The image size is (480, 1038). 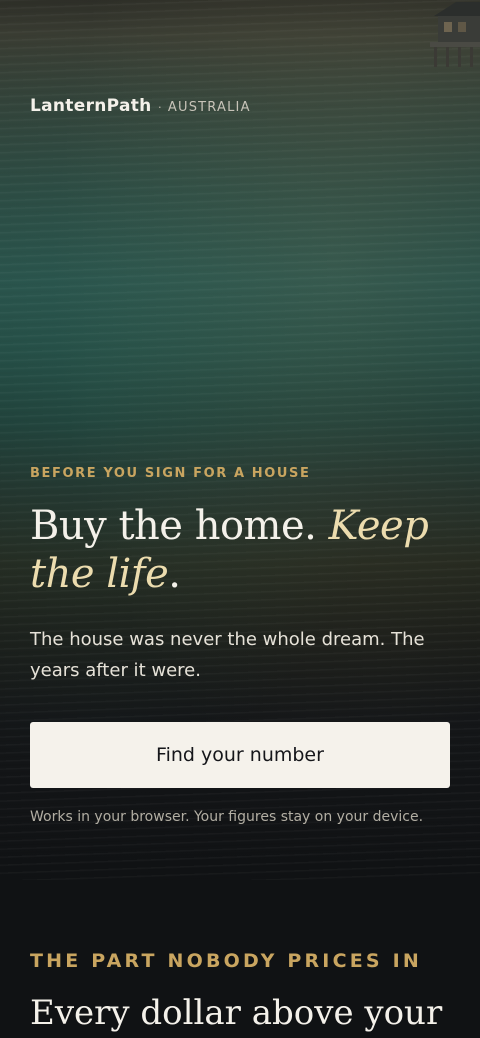 I want to click on find-your-number-button: Find your number, so click(x=240, y=755).